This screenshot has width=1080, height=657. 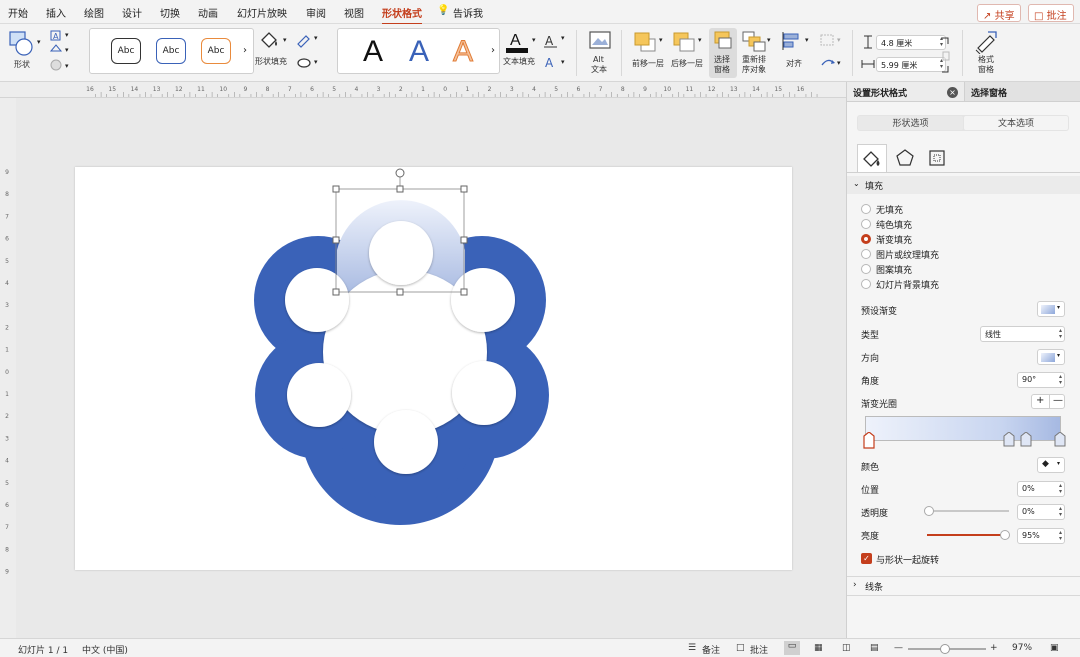 What do you see at coordinates (1051, 465) in the screenshot?
I see `stop-color-picker: ◆ ▾` at bounding box center [1051, 465].